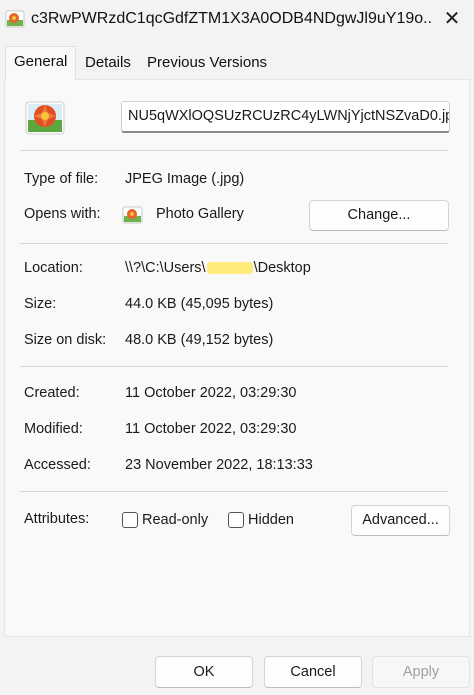 The width and height of the screenshot is (474, 695). Describe the element at coordinates (57, 519) in the screenshot. I see `attributes-label: Attributes:` at that location.